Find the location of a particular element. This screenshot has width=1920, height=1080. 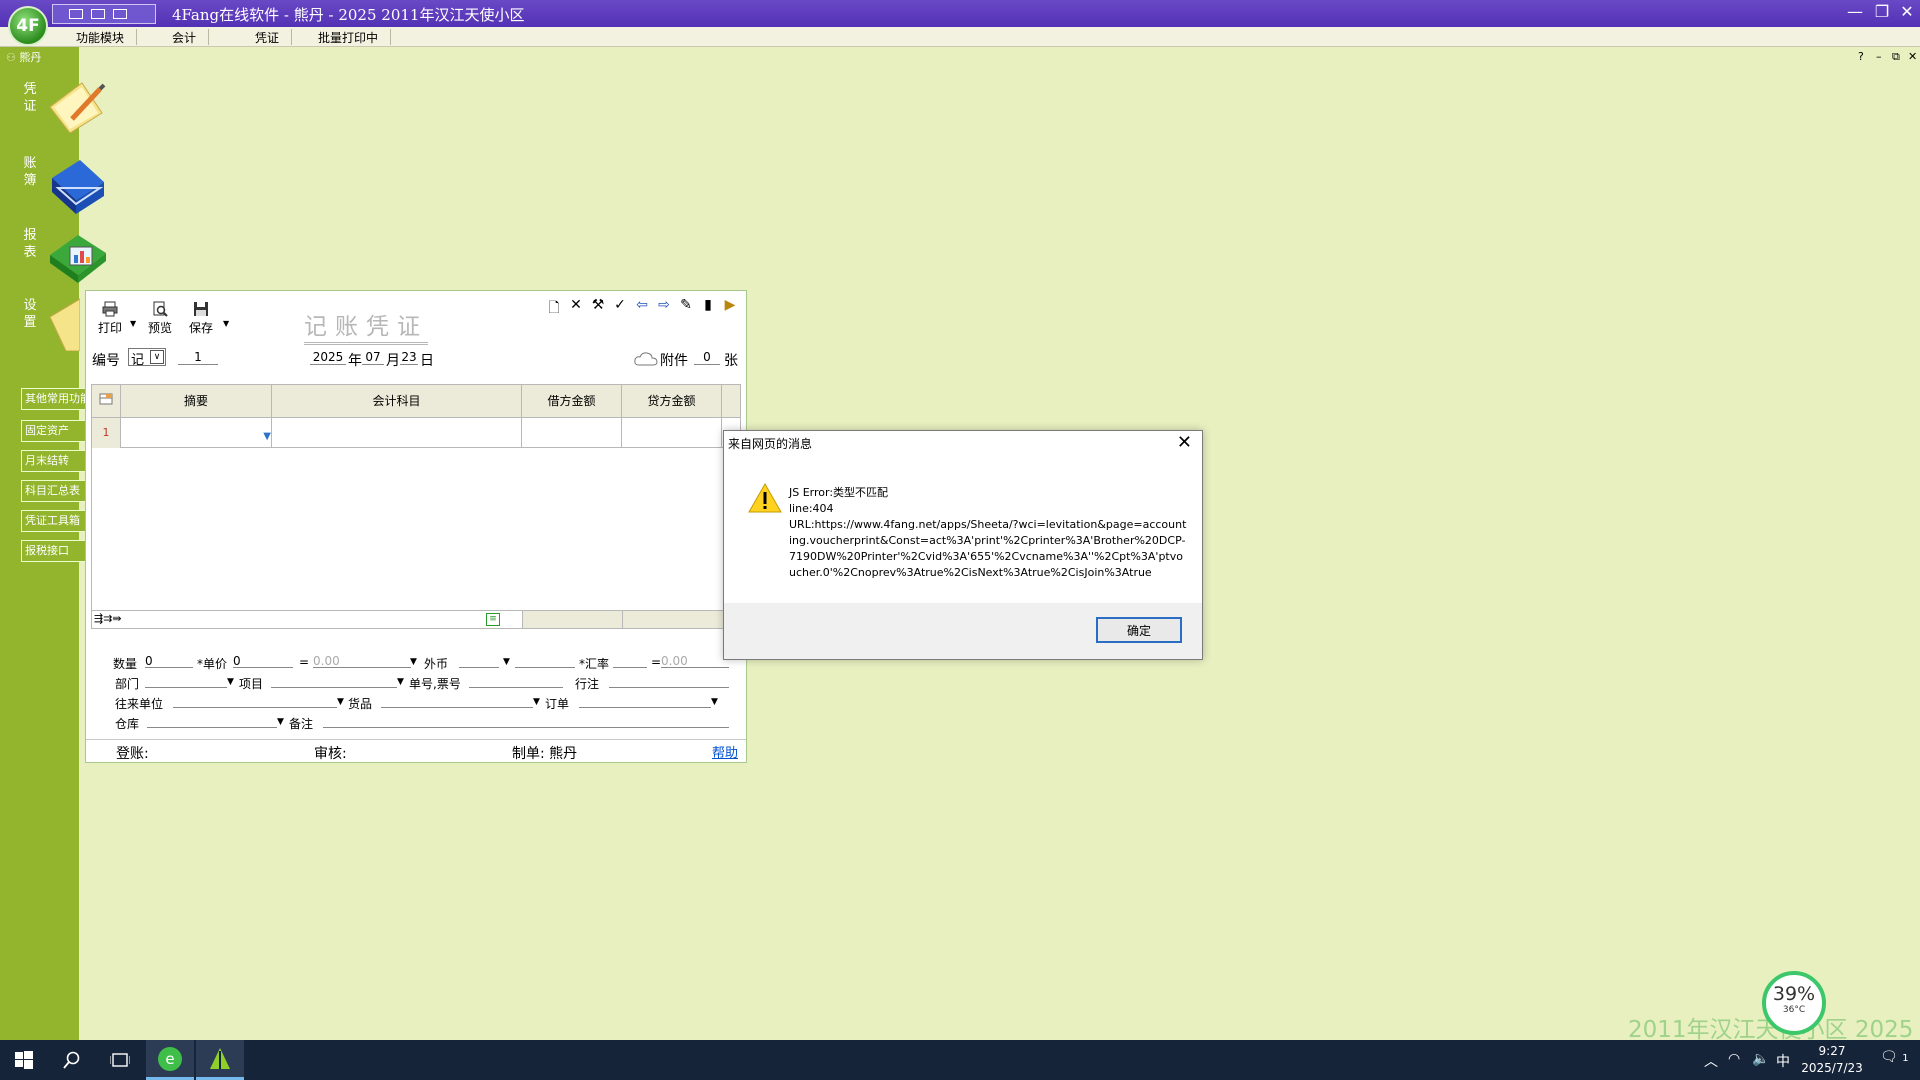

settings-notepad-icon is located at coordinates (63, 324).